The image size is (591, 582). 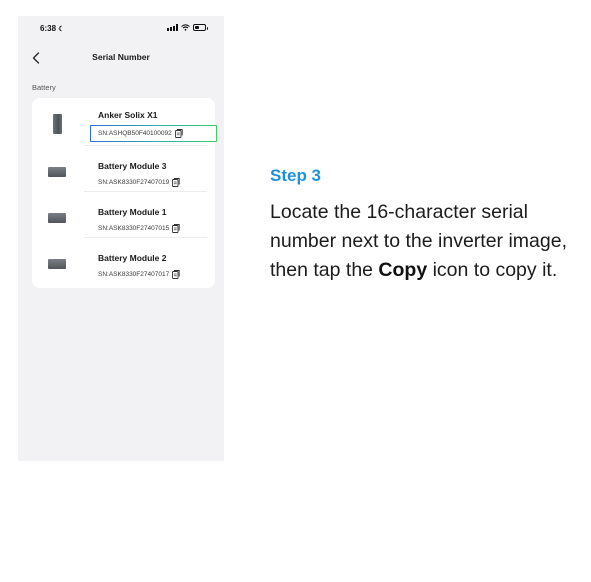 What do you see at coordinates (200, 27) in the screenshot?
I see `battery-icon` at bounding box center [200, 27].